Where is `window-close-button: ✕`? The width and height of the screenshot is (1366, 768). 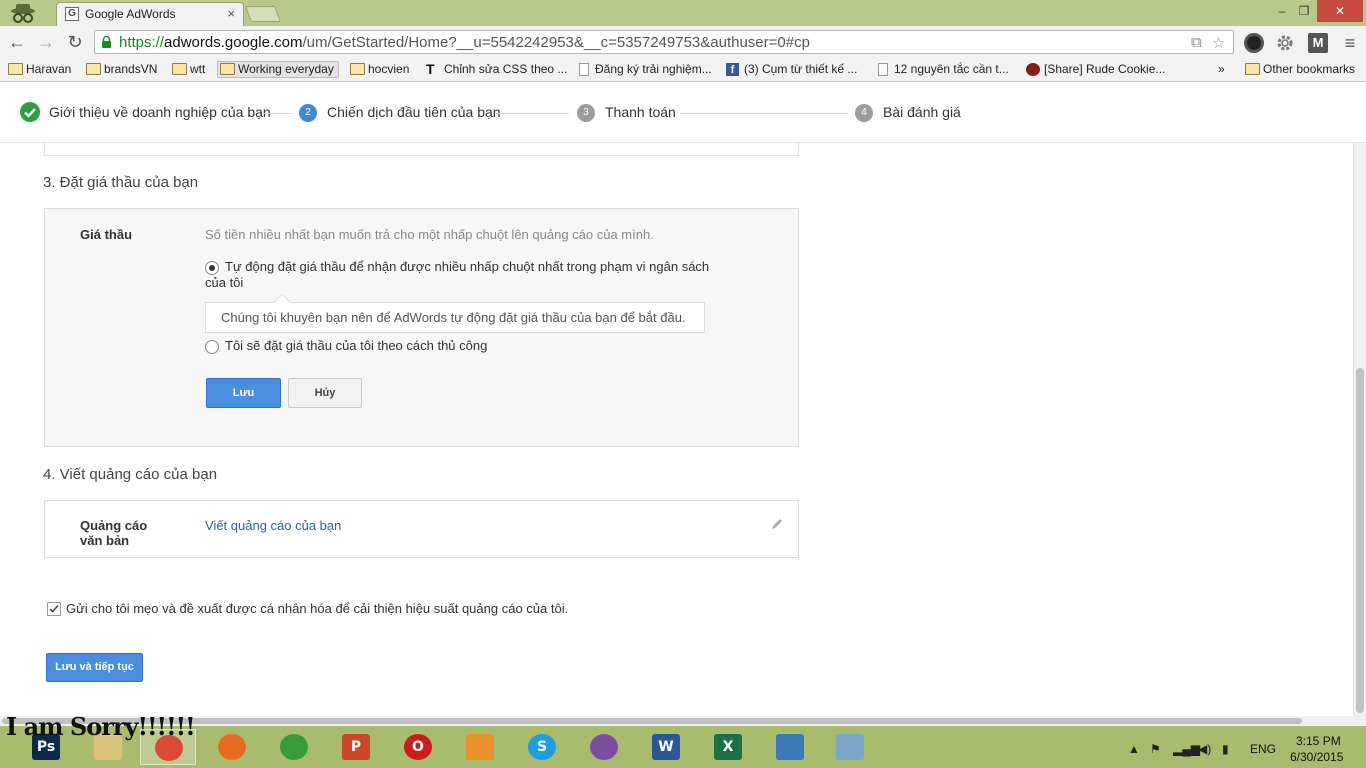 window-close-button: ✕ is located at coordinates (1340, 11).